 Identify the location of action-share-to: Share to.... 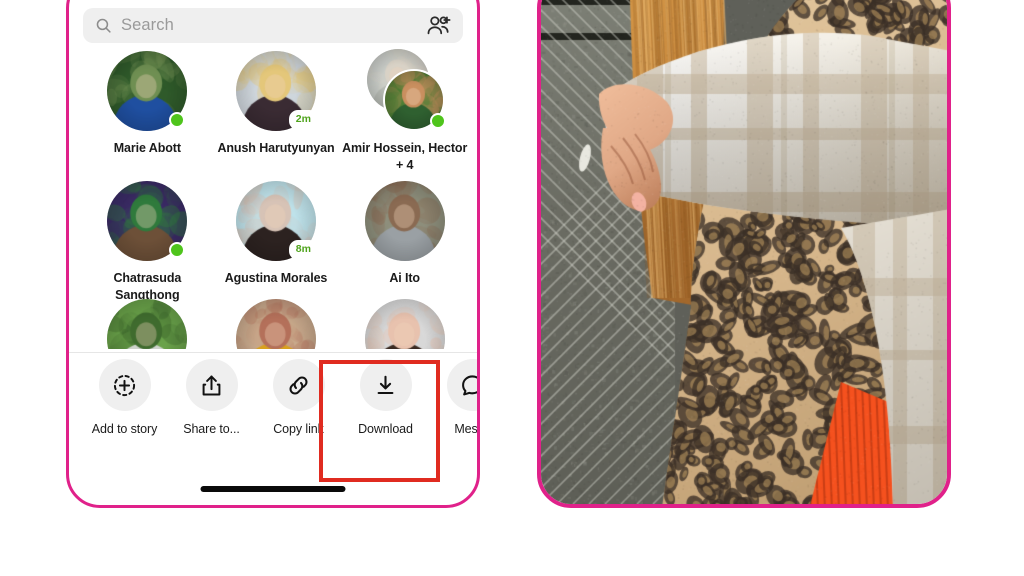
(211, 397).